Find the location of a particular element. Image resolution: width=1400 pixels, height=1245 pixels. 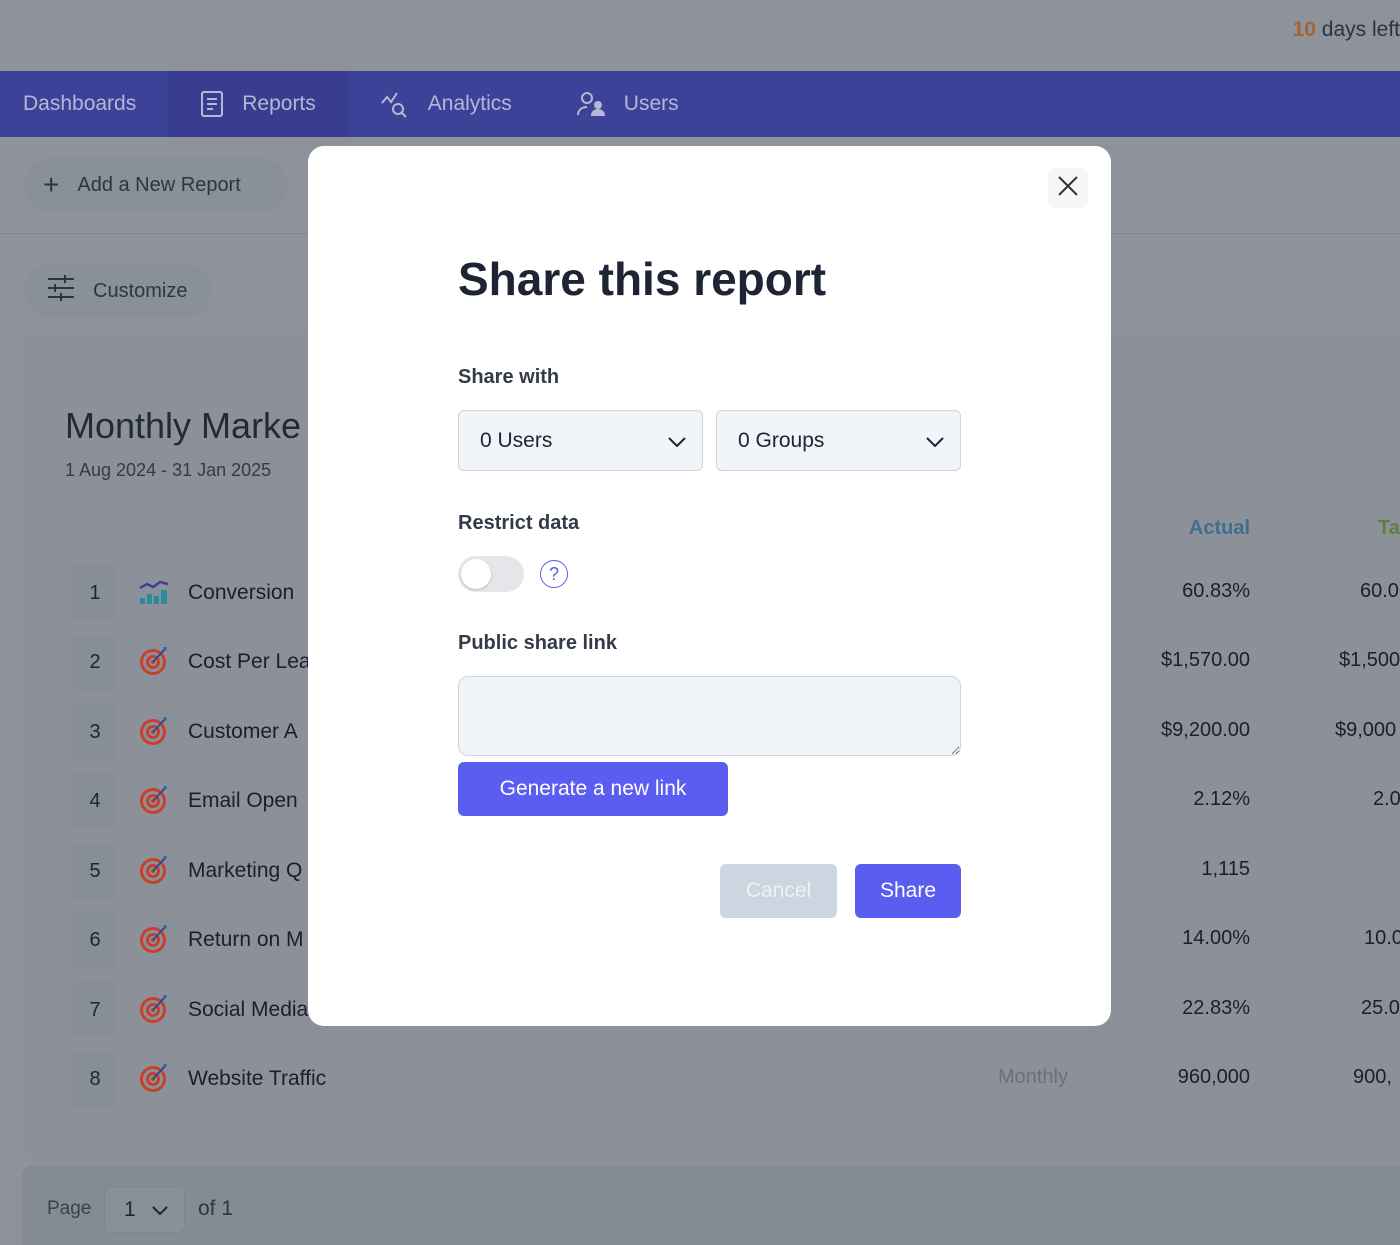

toggle-knob is located at coordinates (476, 574).